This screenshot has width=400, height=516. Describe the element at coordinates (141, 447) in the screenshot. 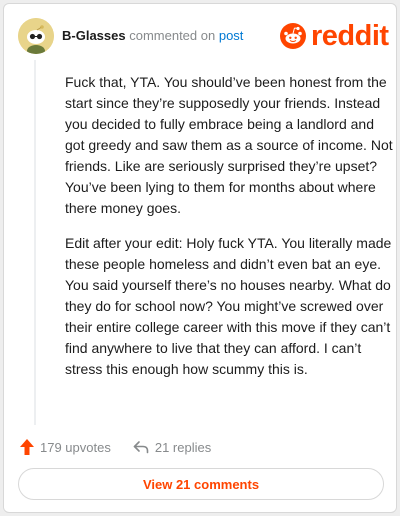

I see `reply-arrow-icon` at that location.